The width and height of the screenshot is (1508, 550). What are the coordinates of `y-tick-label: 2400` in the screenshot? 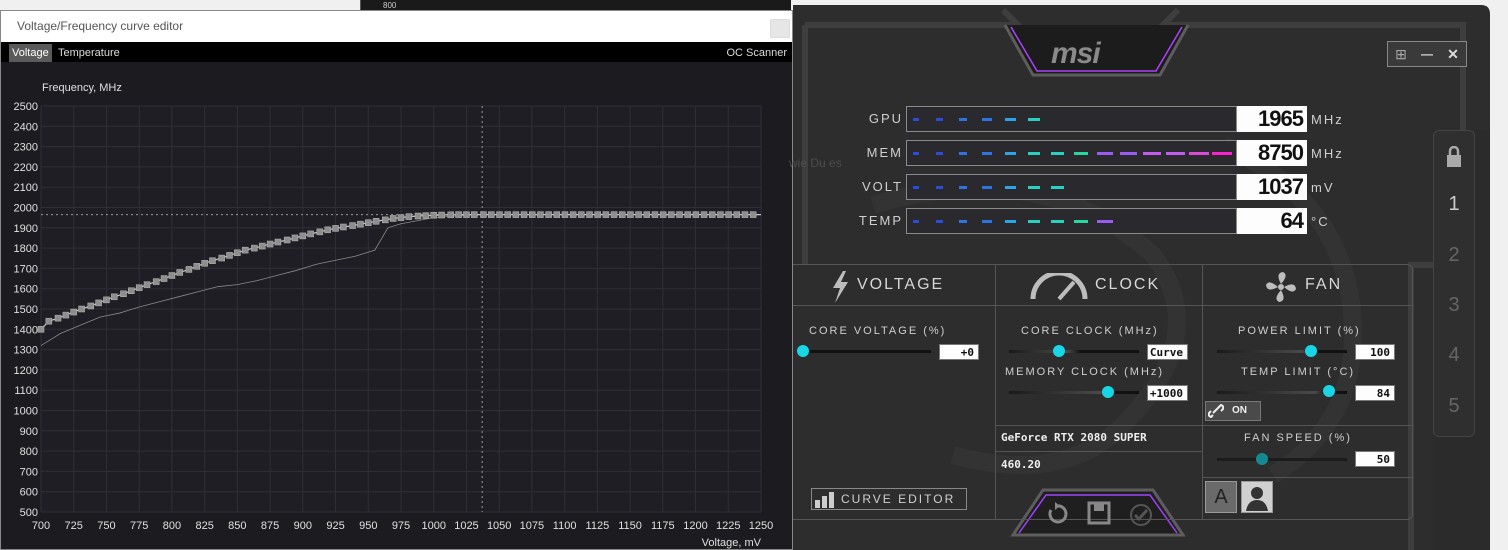 It's located at (26, 127).